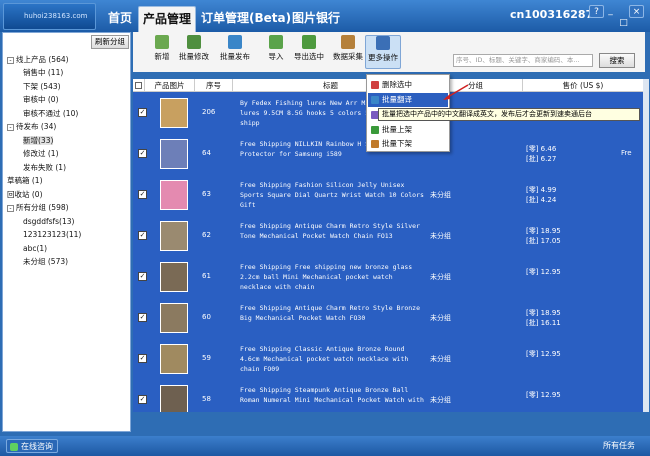 The width and height of the screenshot is (650, 456). I want to click on menu-item: 批量翻译, so click(408, 100).